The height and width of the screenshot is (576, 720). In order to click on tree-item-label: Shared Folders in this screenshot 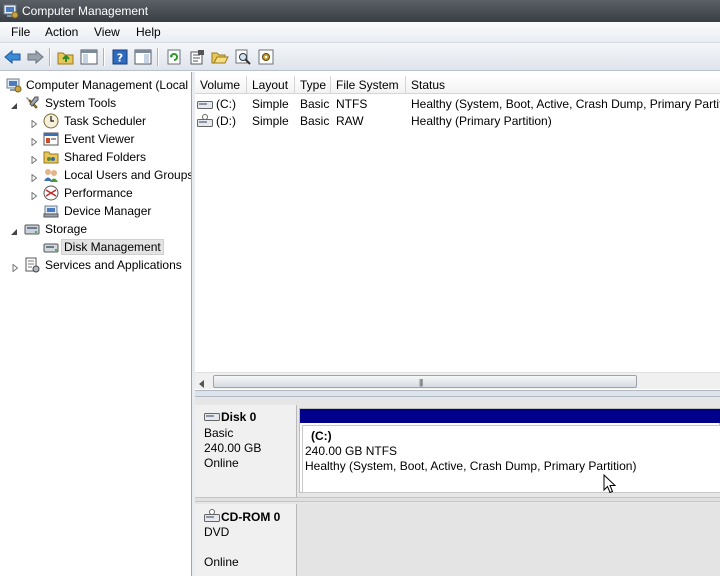, I will do `click(105, 157)`.